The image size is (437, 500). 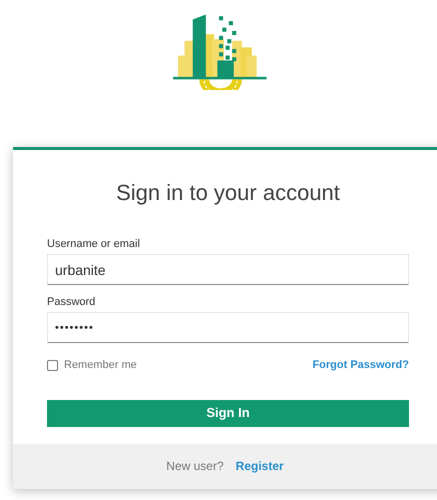 I want to click on field-label: Password, so click(x=71, y=302).